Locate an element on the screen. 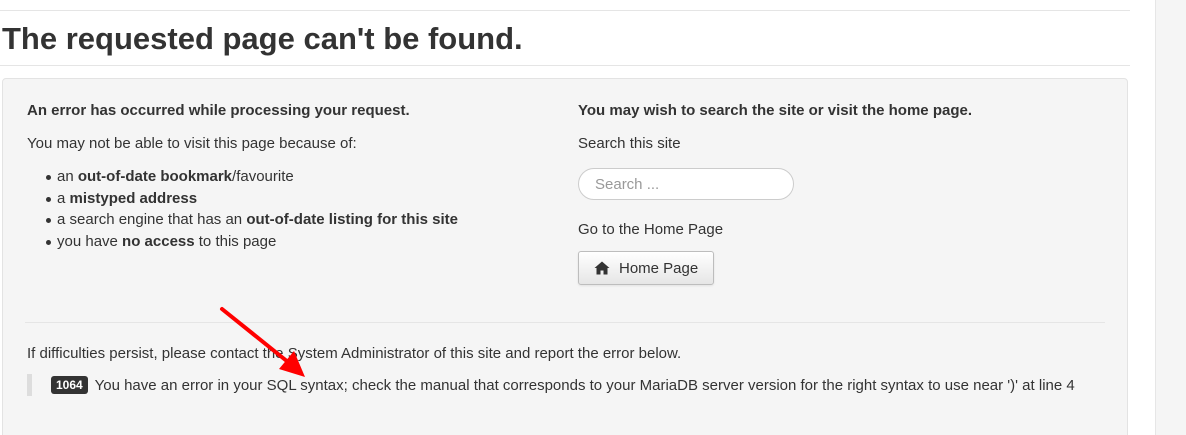 This screenshot has width=1186, height=435. error-code-badge: 1064 is located at coordinates (69, 385).